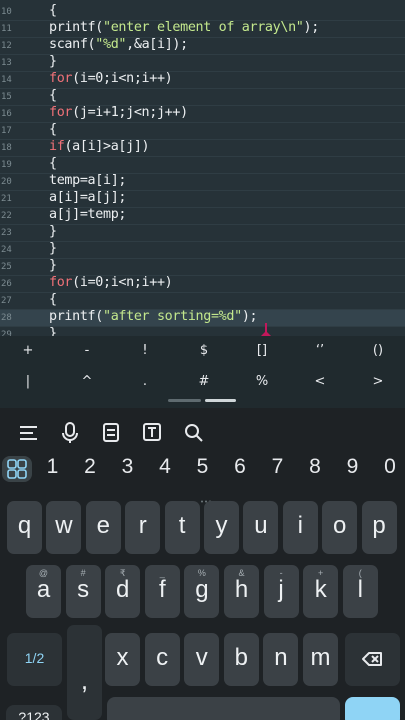  I want to click on letter-key: # s, so click(83, 591).